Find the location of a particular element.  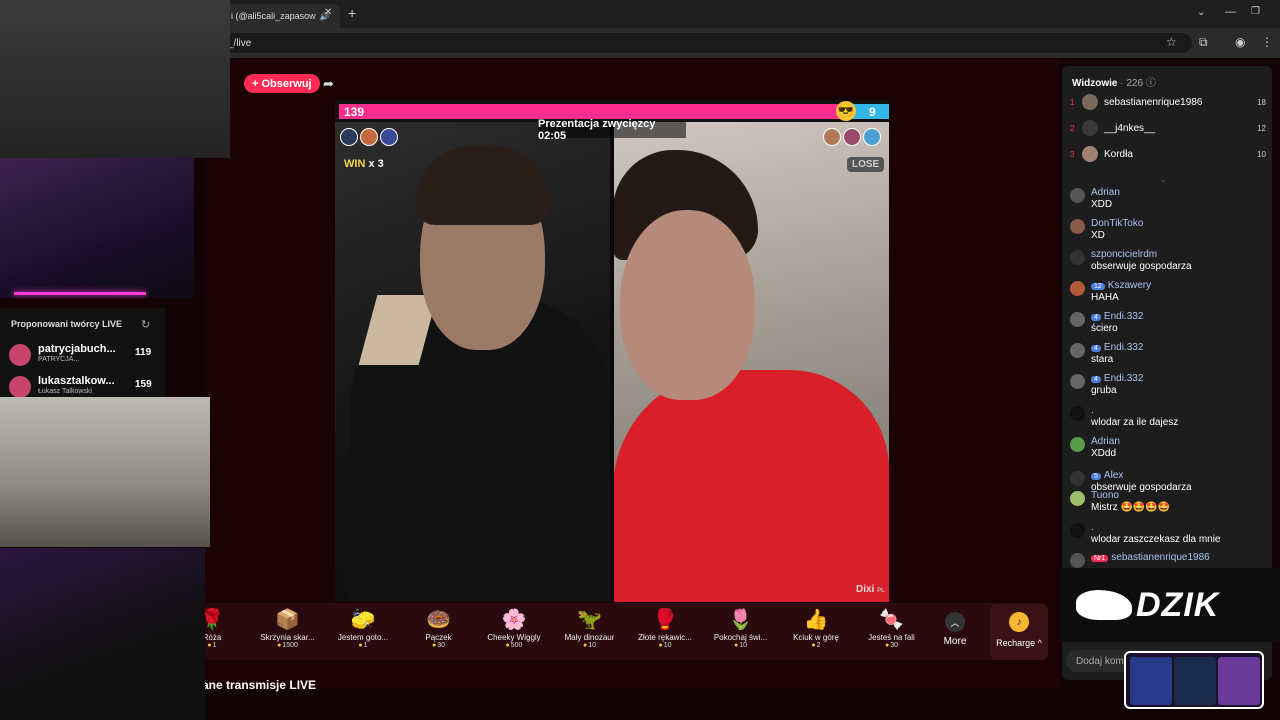

profile-icon: ◉ is located at coordinates (1240, 42).